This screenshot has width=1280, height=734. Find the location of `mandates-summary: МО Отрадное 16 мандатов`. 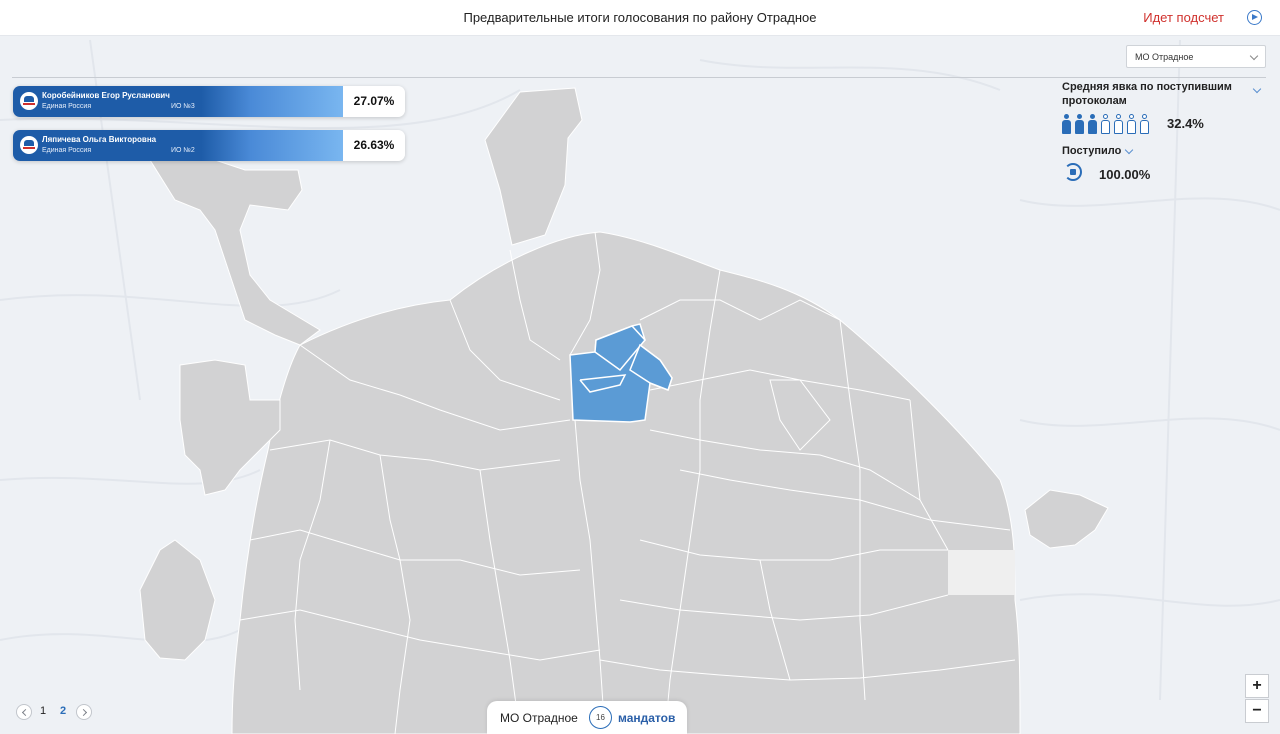

mandates-summary: МО Отрадное 16 мандатов is located at coordinates (587, 717).